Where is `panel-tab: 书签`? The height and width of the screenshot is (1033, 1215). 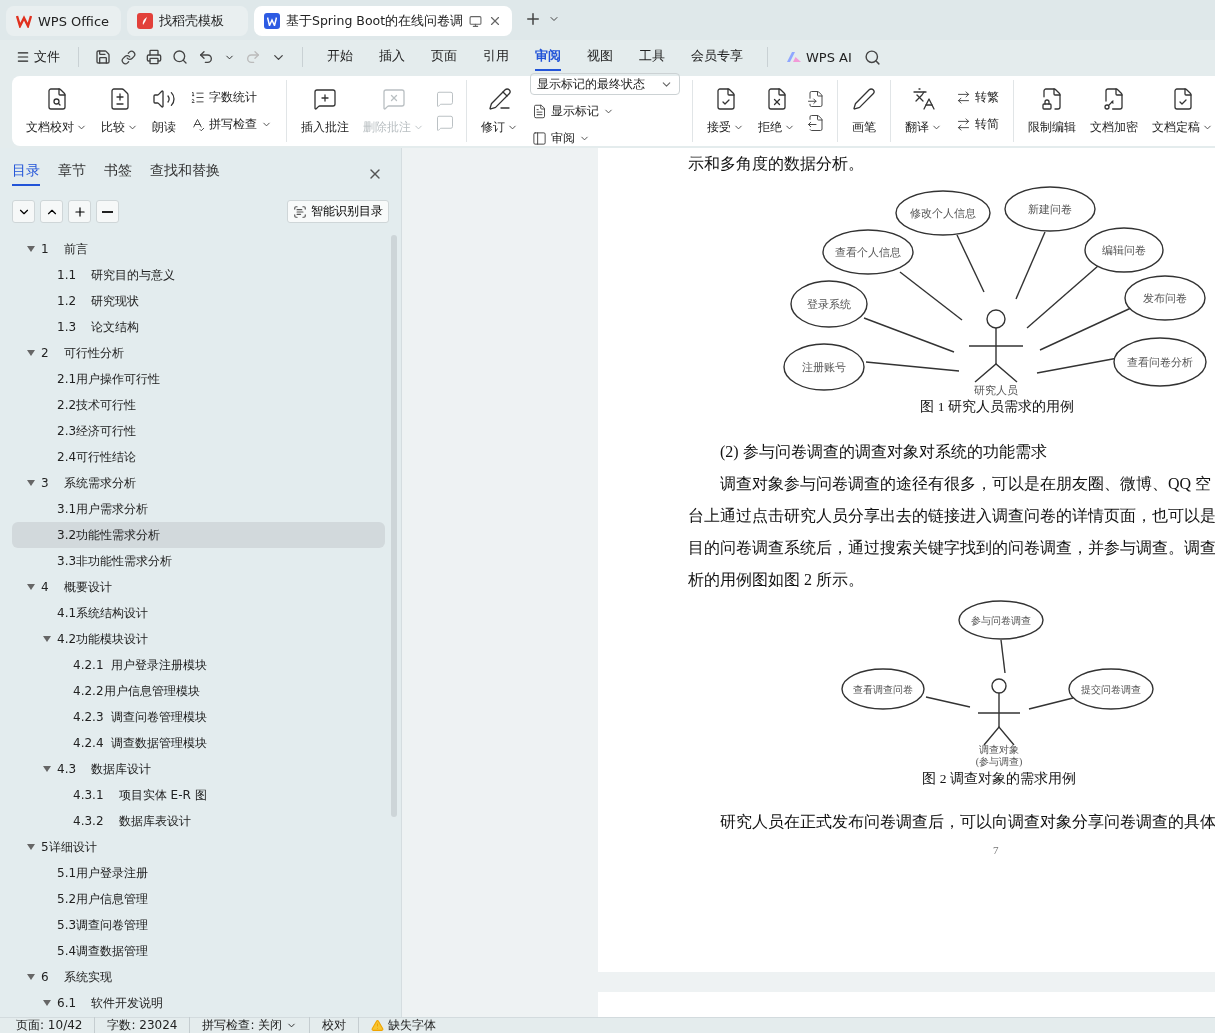
panel-tab: 书签 is located at coordinates (118, 174).